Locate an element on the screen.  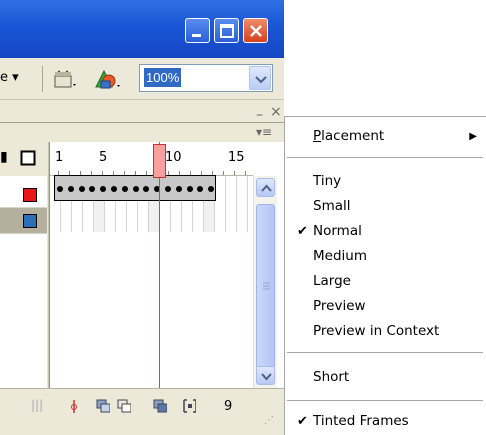
grip-icon is located at coordinates (266, 286).